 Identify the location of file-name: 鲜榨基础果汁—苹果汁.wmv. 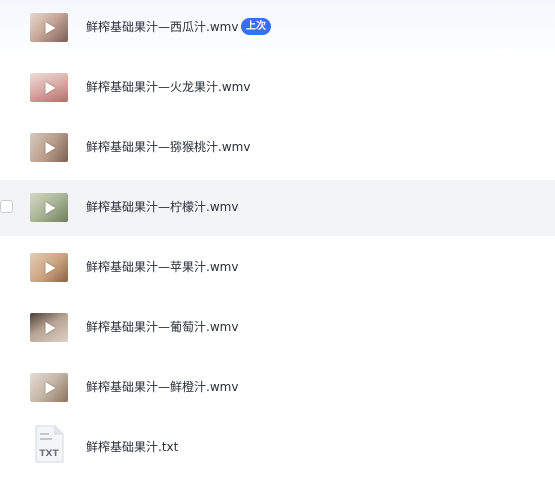
(162, 267).